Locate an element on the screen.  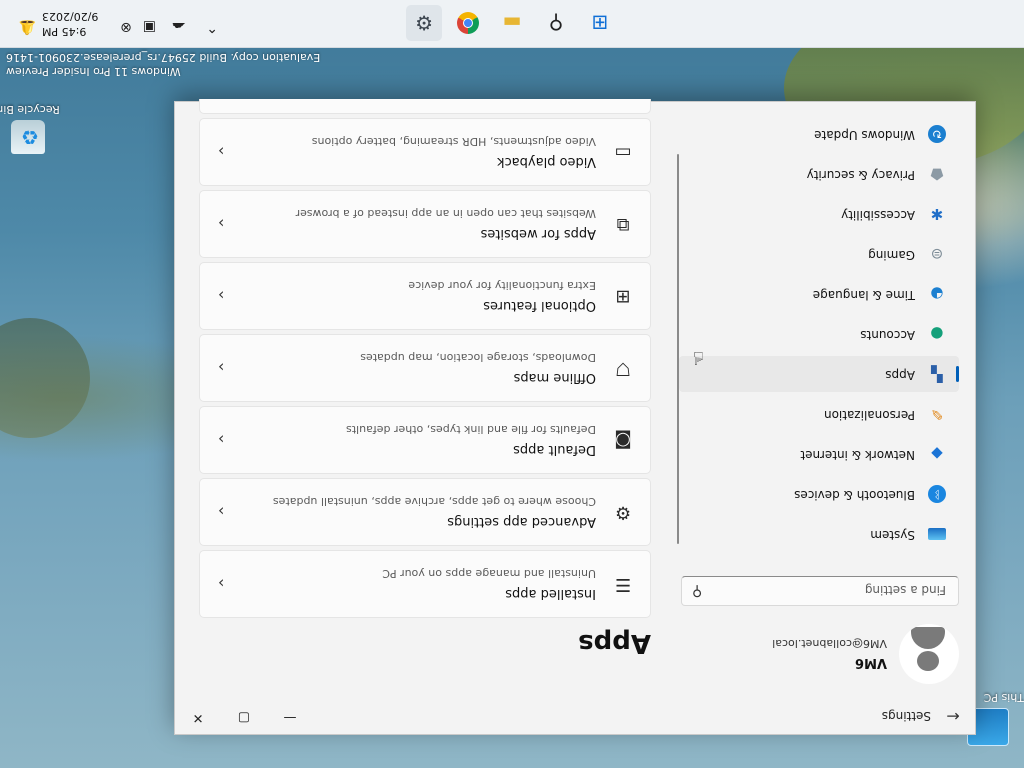
folder-icon: ▬ is located at coordinates (512, 23).